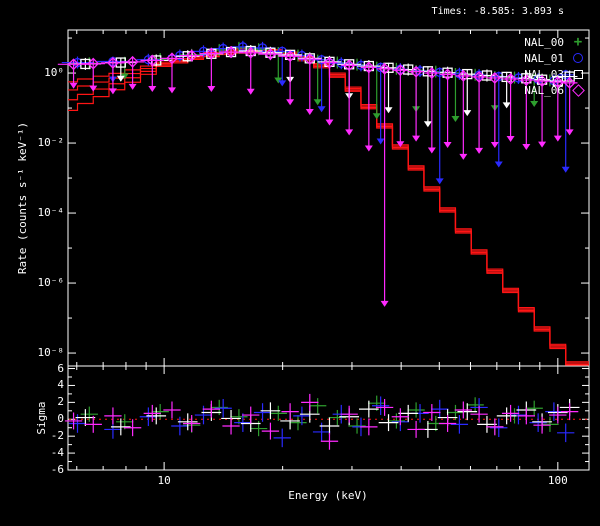 The height and width of the screenshot is (526, 600). I want to click on legend-item-nal03: NAL_03, so click(556, 74).